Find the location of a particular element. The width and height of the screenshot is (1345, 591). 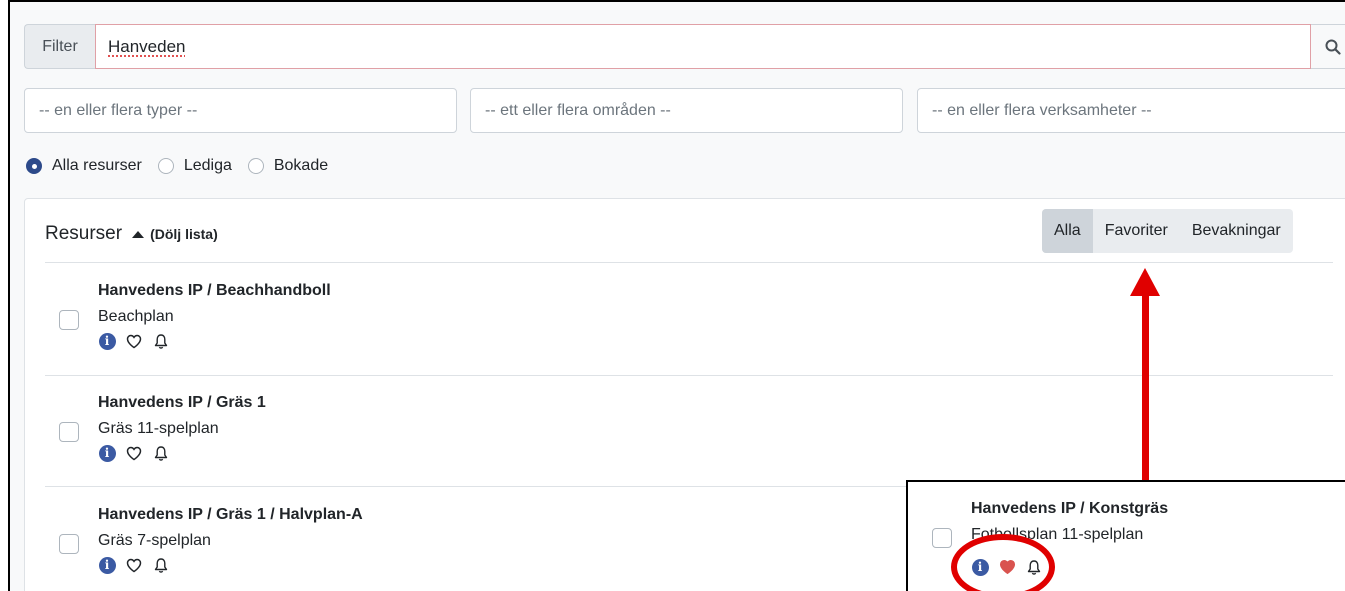

type-select: -- en eller flera typer -- is located at coordinates (240, 110).